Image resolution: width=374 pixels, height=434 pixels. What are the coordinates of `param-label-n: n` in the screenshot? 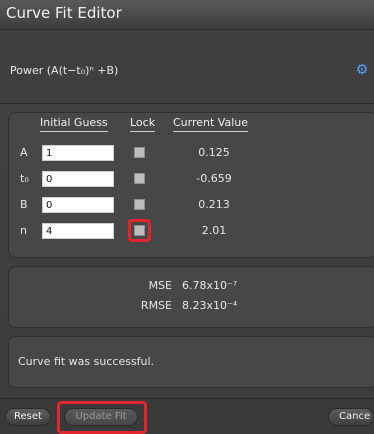 It's located at (23, 230).